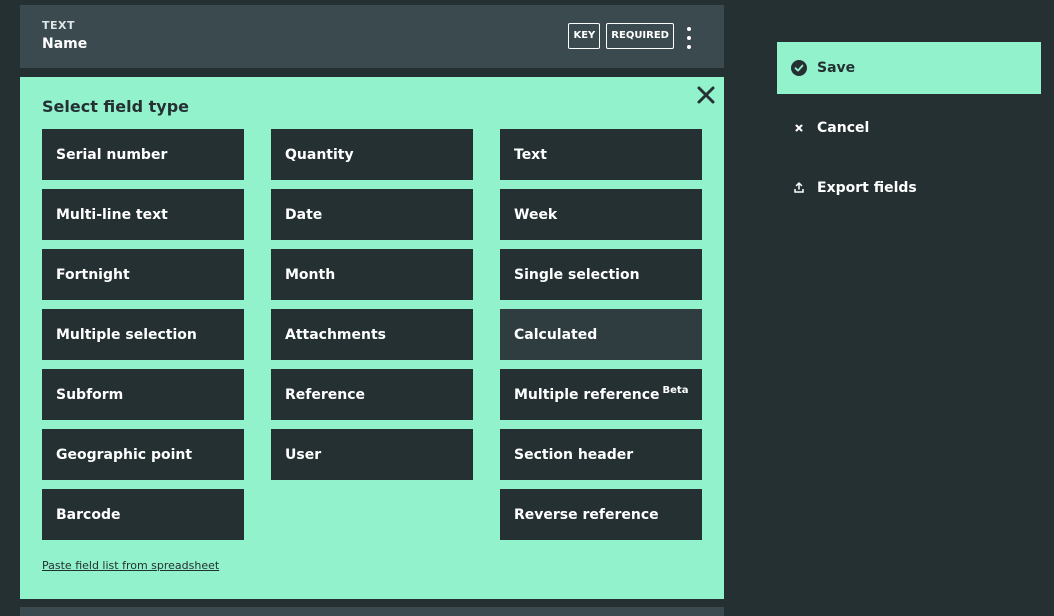  I want to click on next-field-card, so click(372, 611).